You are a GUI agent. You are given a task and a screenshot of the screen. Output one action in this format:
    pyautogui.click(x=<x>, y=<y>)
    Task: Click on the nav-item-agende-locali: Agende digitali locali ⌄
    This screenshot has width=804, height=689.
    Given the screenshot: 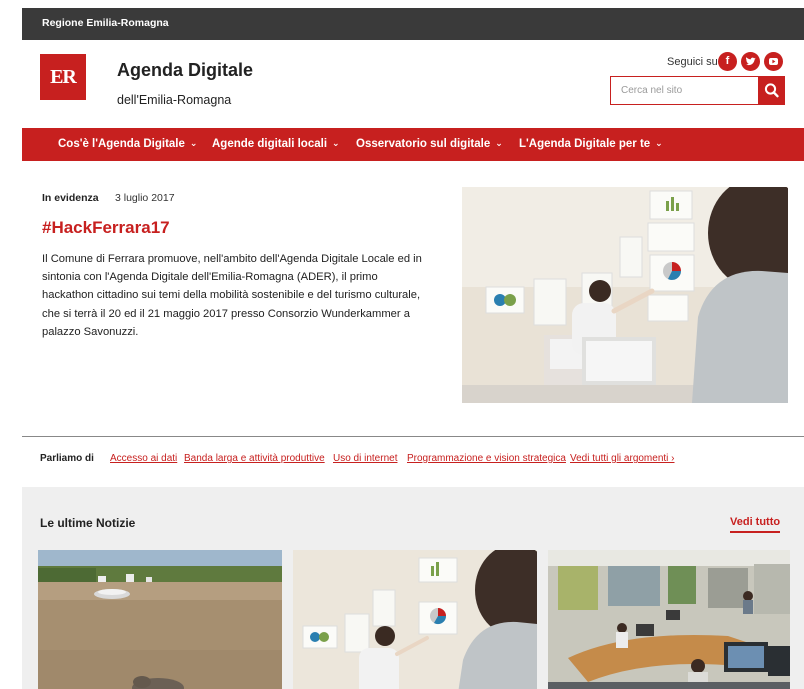 What is the action you would take?
    pyautogui.click(x=276, y=144)
    